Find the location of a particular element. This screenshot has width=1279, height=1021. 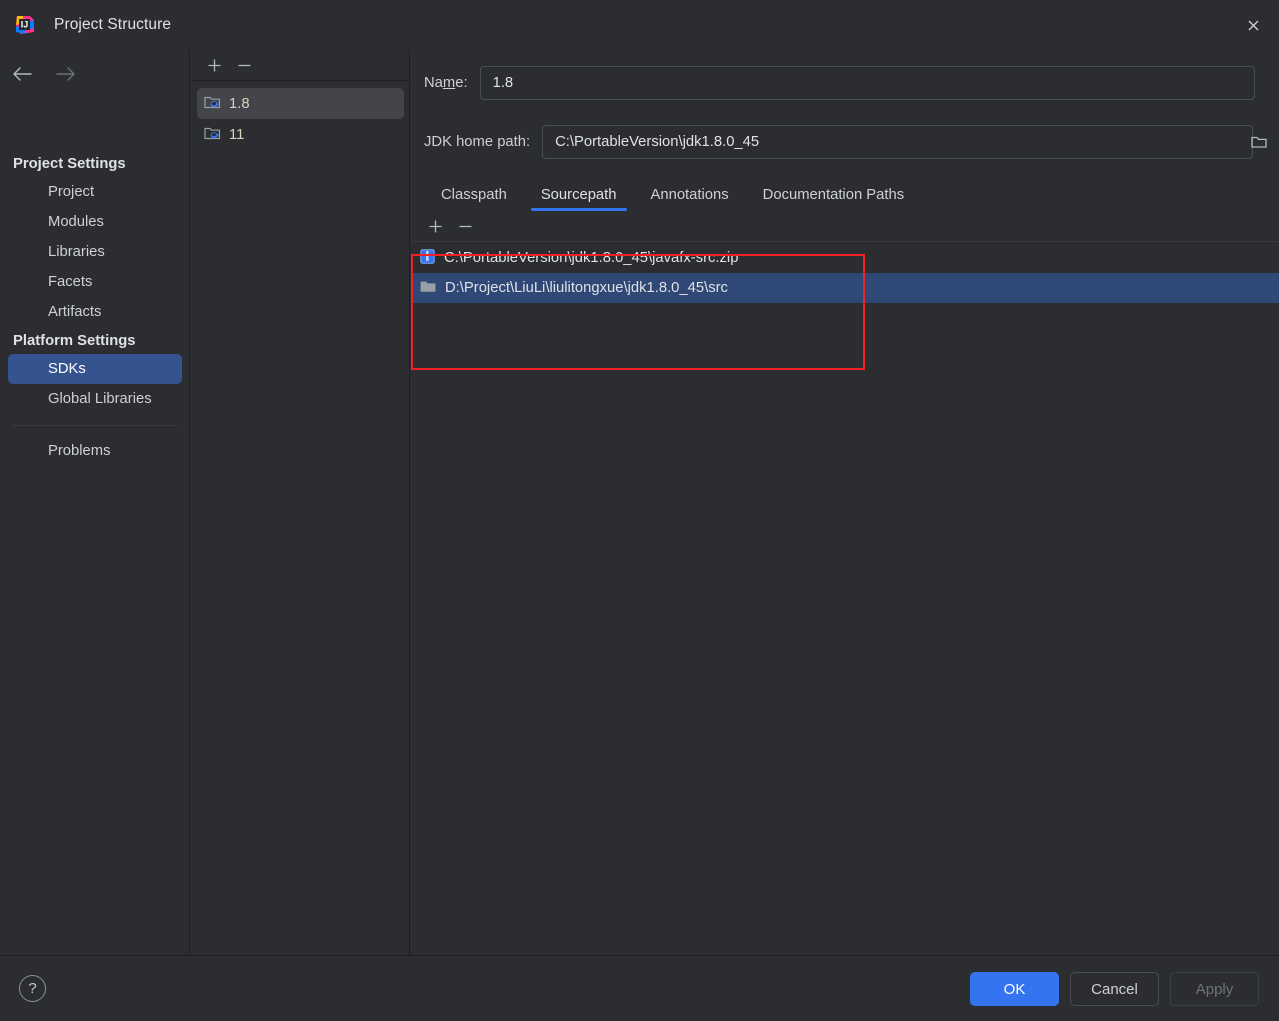

tab-sourcepath: Sourcepath is located at coordinates (579, 194).